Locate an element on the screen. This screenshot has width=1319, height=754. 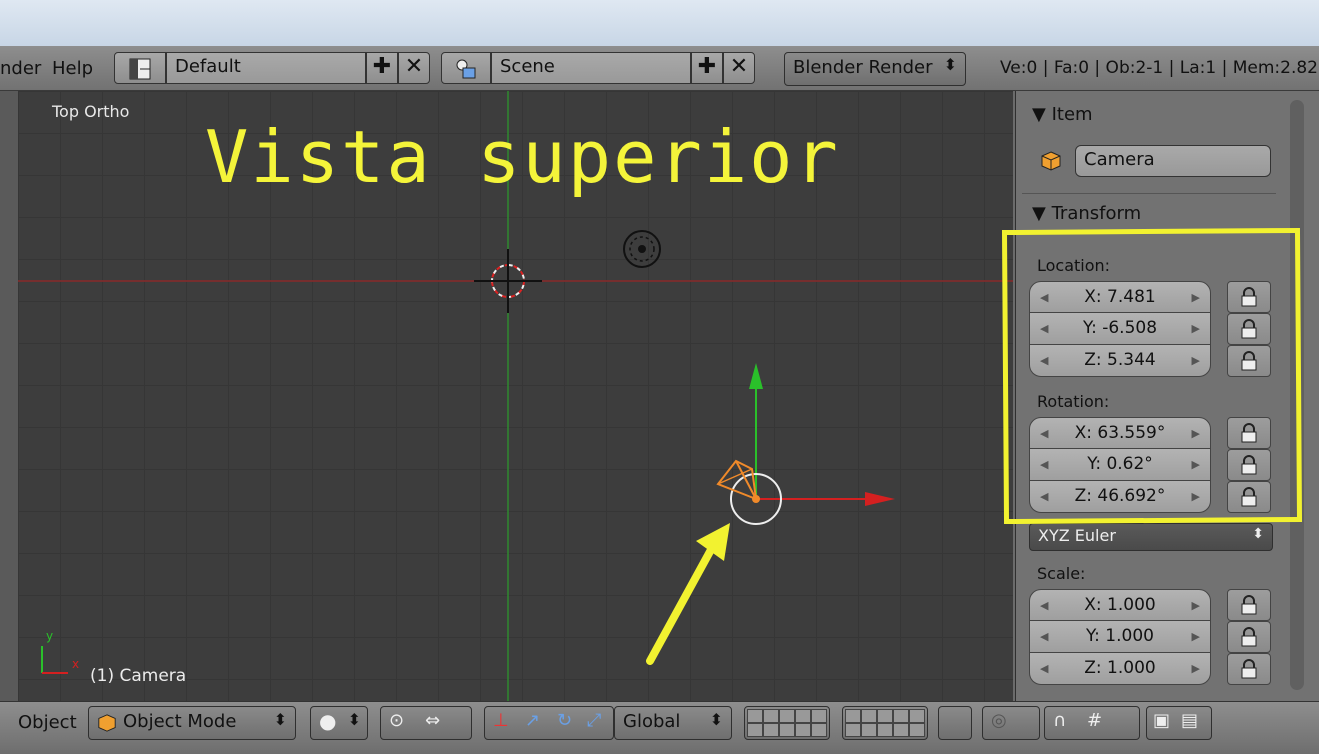
axis-gizmo-icon is located at coordinates (54, 660).